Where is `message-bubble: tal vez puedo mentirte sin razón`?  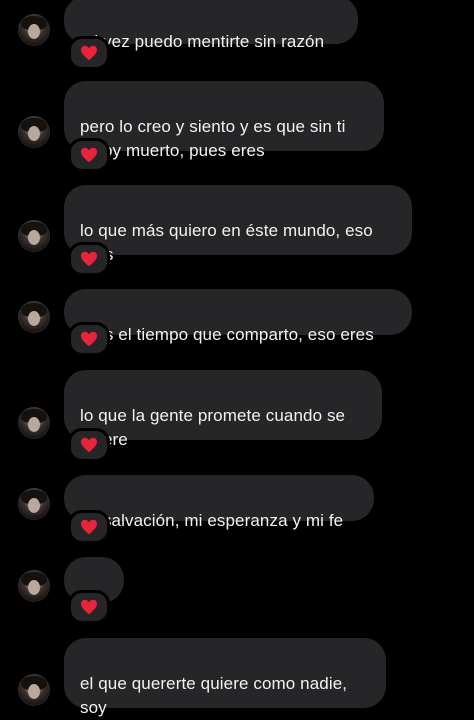 message-bubble: tal vez puedo mentirte sin razón is located at coordinates (211, 25).